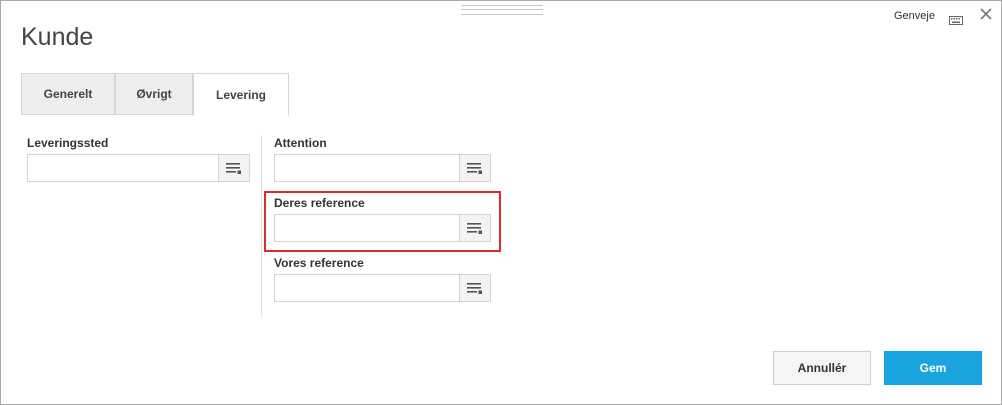  What do you see at coordinates (319, 203) in the screenshot?
I see `deres-reference-label: Deres reference` at bounding box center [319, 203].